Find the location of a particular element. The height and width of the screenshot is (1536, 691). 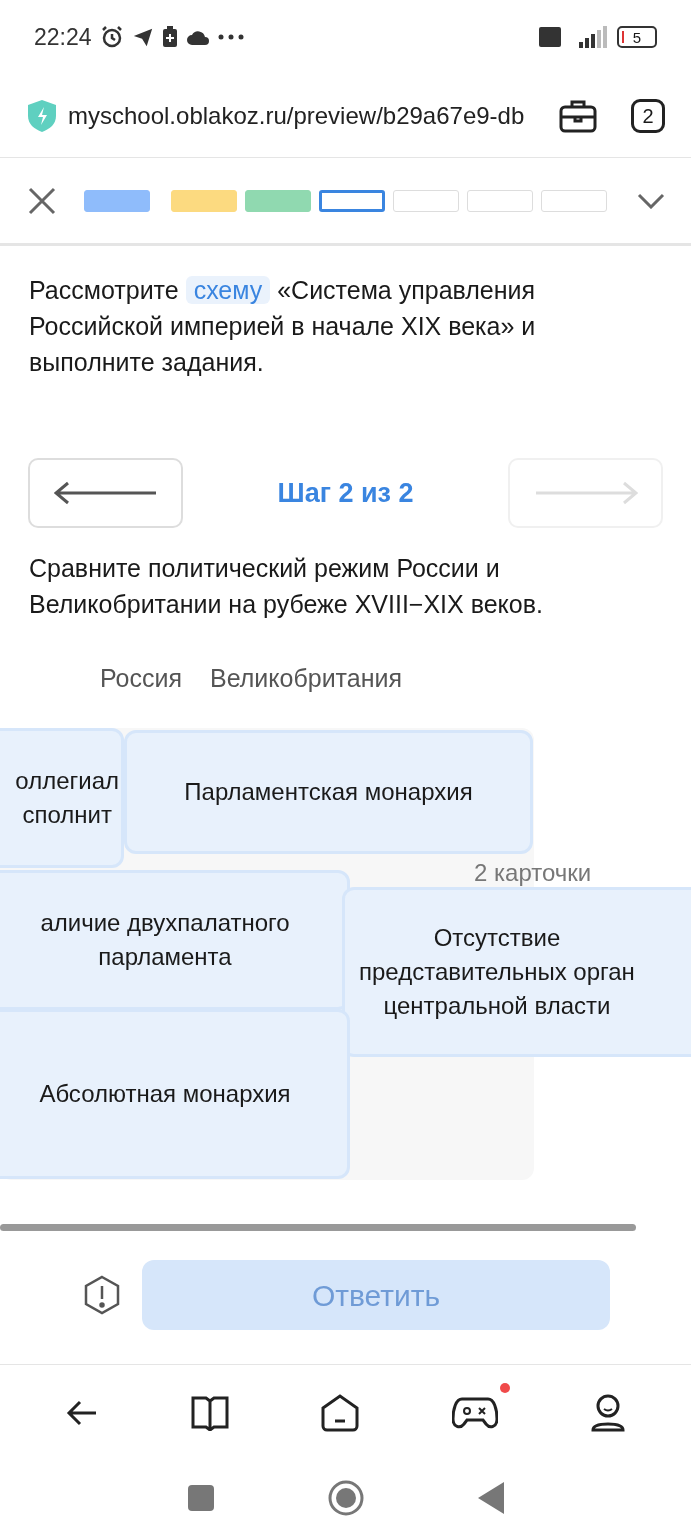

battery-saver-icon is located at coordinates (169, 37).